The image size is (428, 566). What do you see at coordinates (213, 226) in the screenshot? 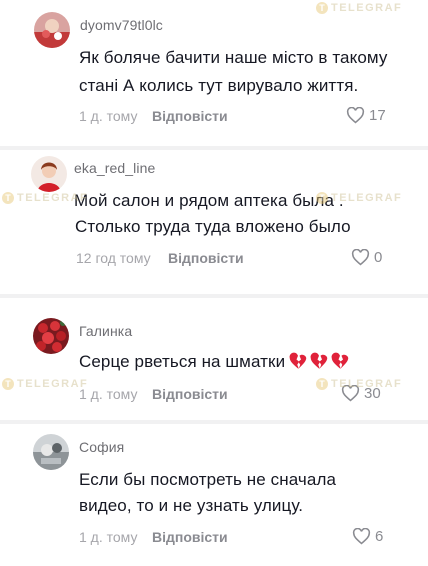
I see `comment-text: Столько труда туда вложено было` at bounding box center [213, 226].